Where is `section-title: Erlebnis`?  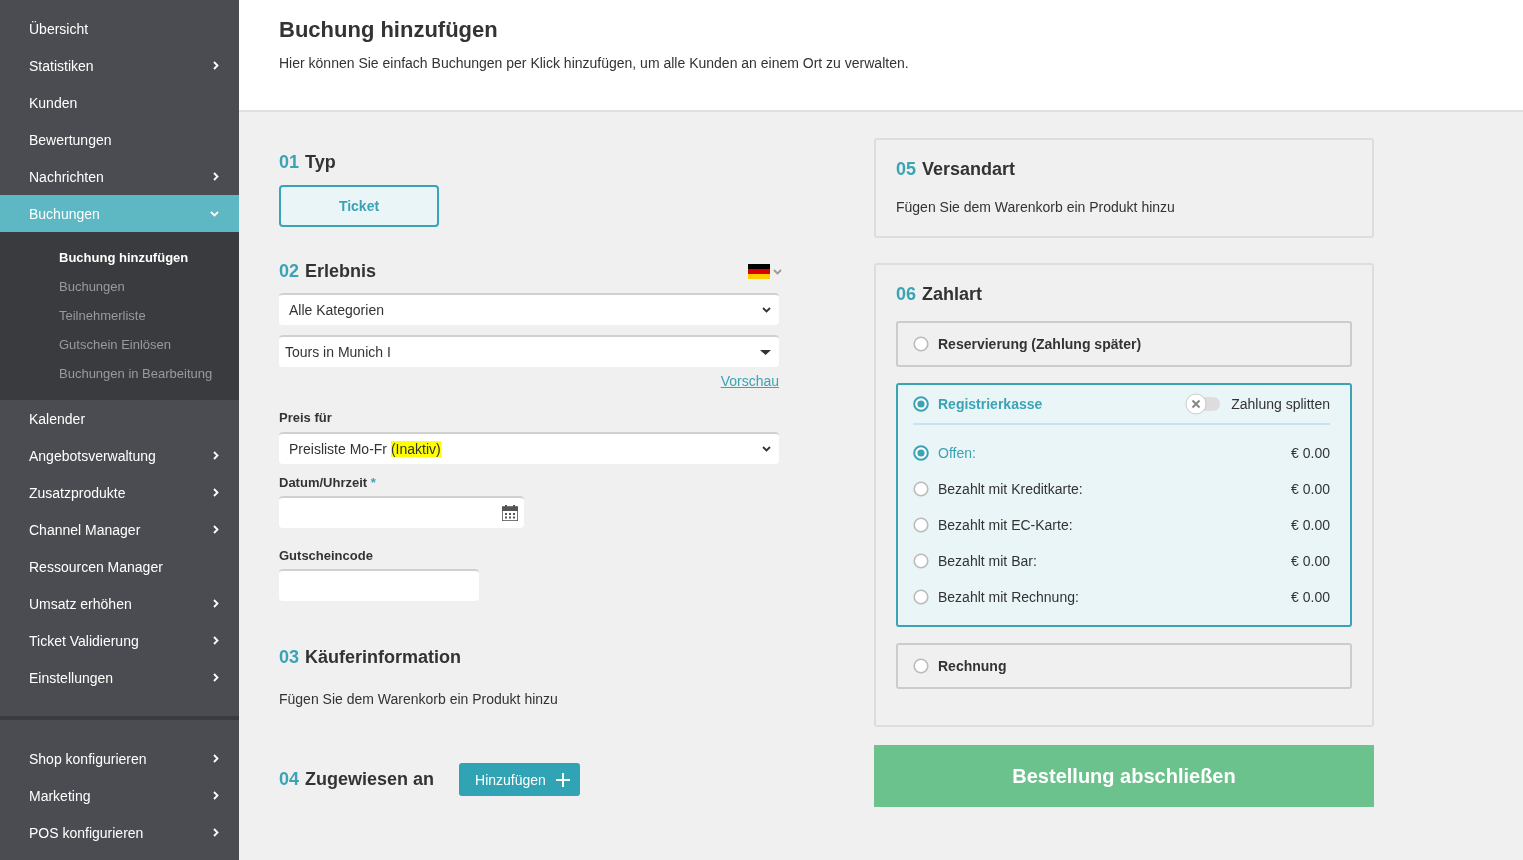 section-title: Erlebnis is located at coordinates (341, 271).